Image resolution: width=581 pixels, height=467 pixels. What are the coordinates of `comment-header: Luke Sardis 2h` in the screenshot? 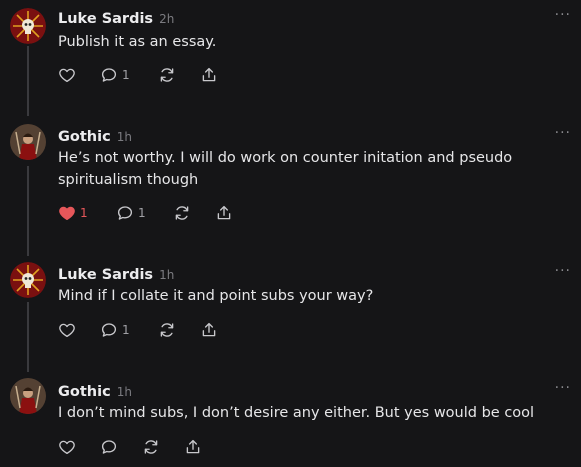 It's located at (116, 18).